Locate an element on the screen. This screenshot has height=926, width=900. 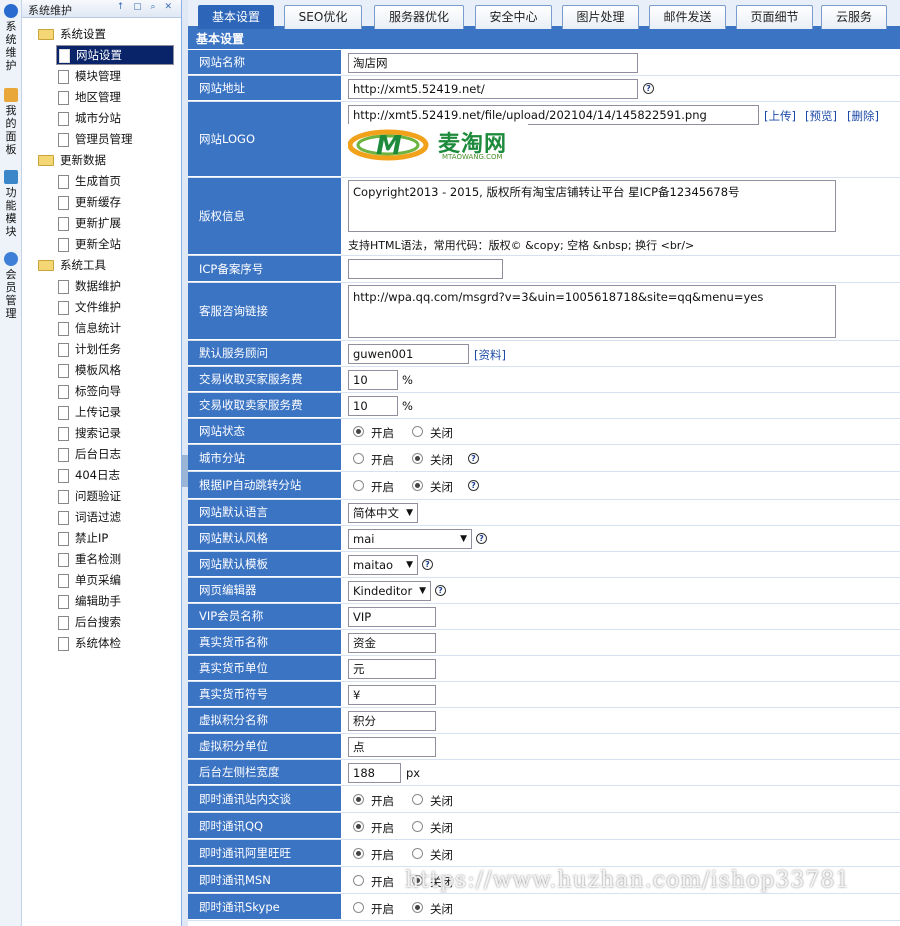
im-internal-off-radio is located at coordinates (417, 799).